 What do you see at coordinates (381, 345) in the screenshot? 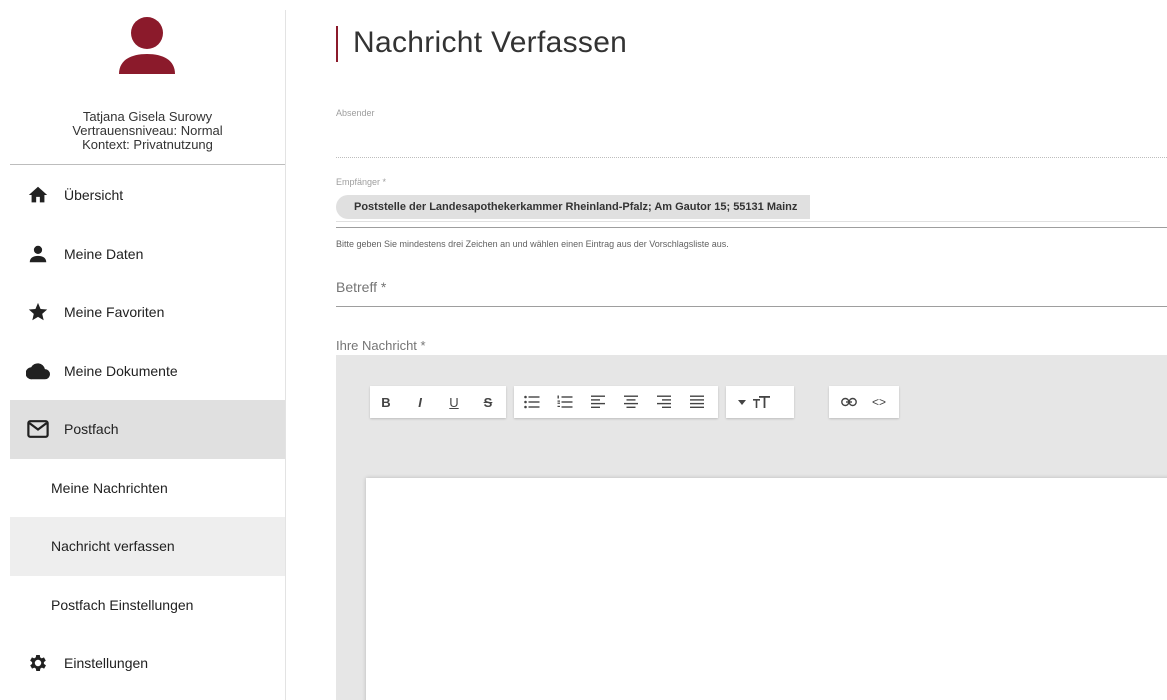
I see `message-label: Ihre Nachricht *` at bounding box center [381, 345].